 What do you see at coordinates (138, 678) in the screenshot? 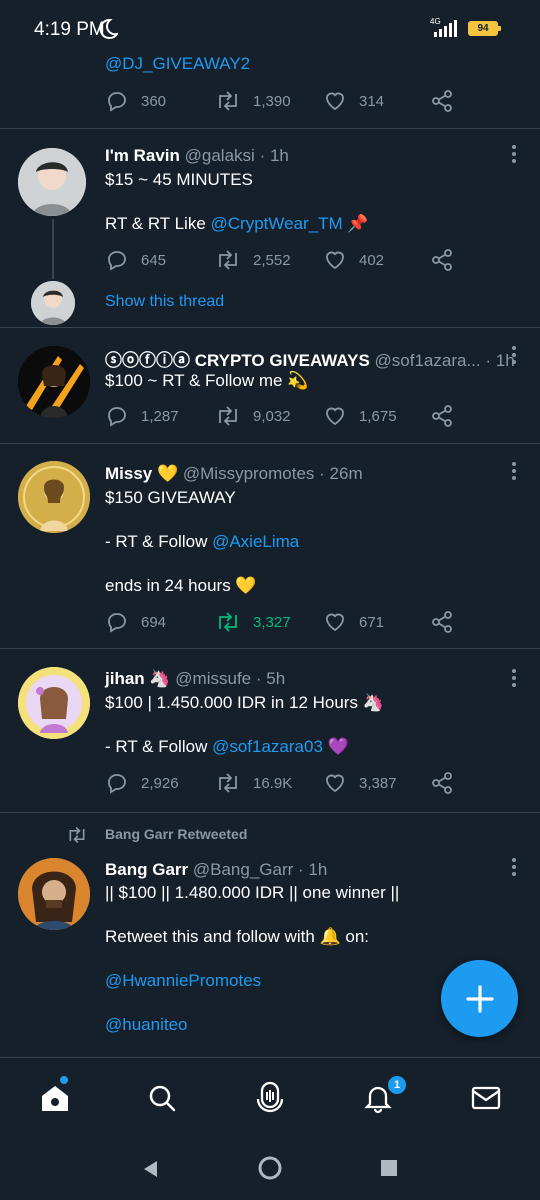
I see `display-name: jihan 🦄` at bounding box center [138, 678].